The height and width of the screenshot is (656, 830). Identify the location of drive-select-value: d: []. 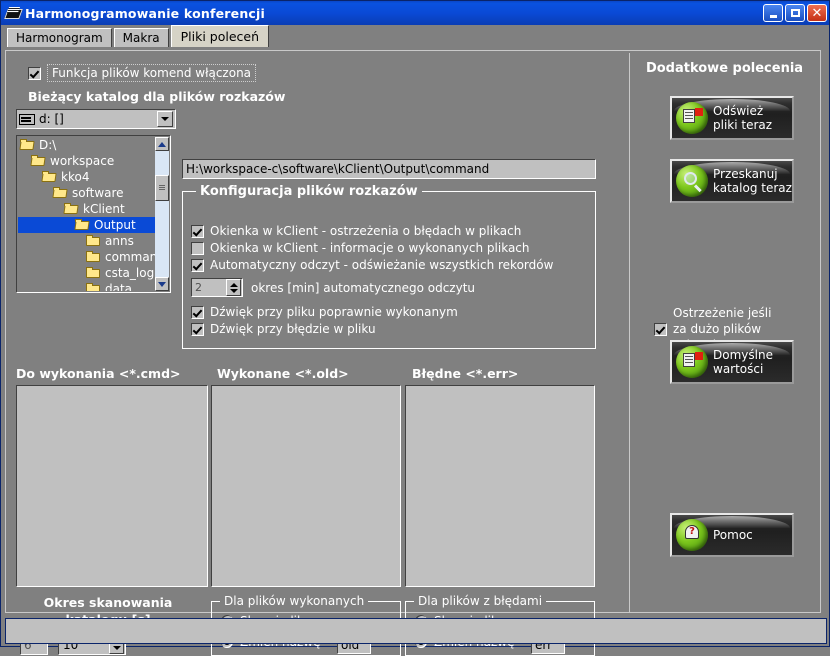
(51, 119).